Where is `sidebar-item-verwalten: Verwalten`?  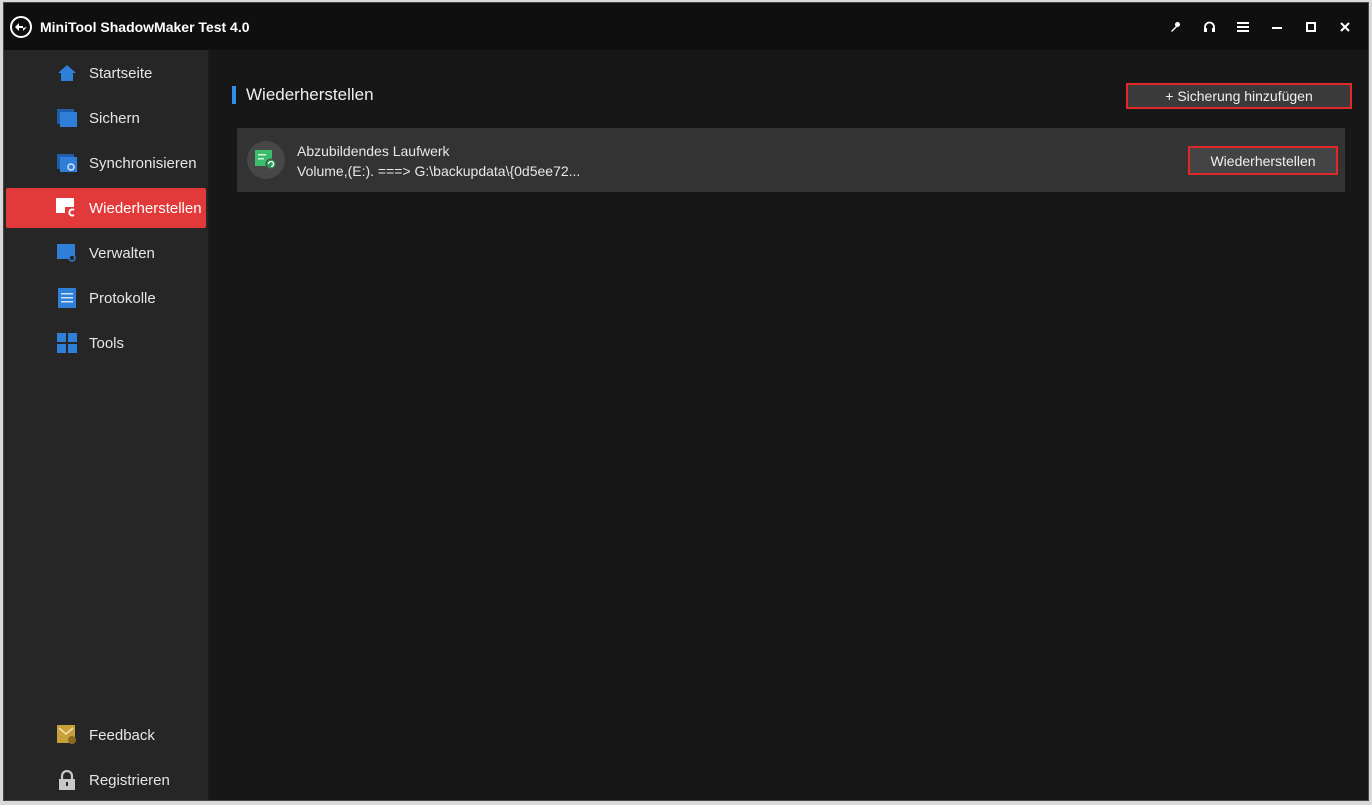 sidebar-item-verwalten: Verwalten is located at coordinates (106, 253).